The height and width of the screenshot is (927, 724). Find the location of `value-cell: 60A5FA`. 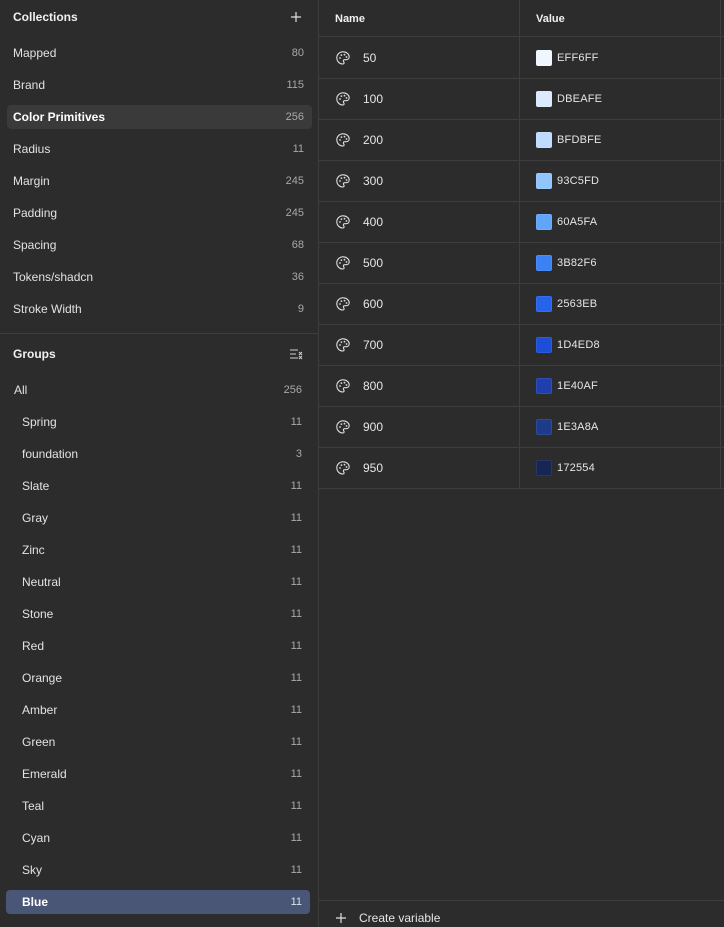

value-cell: 60A5FA is located at coordinates (566, 222).